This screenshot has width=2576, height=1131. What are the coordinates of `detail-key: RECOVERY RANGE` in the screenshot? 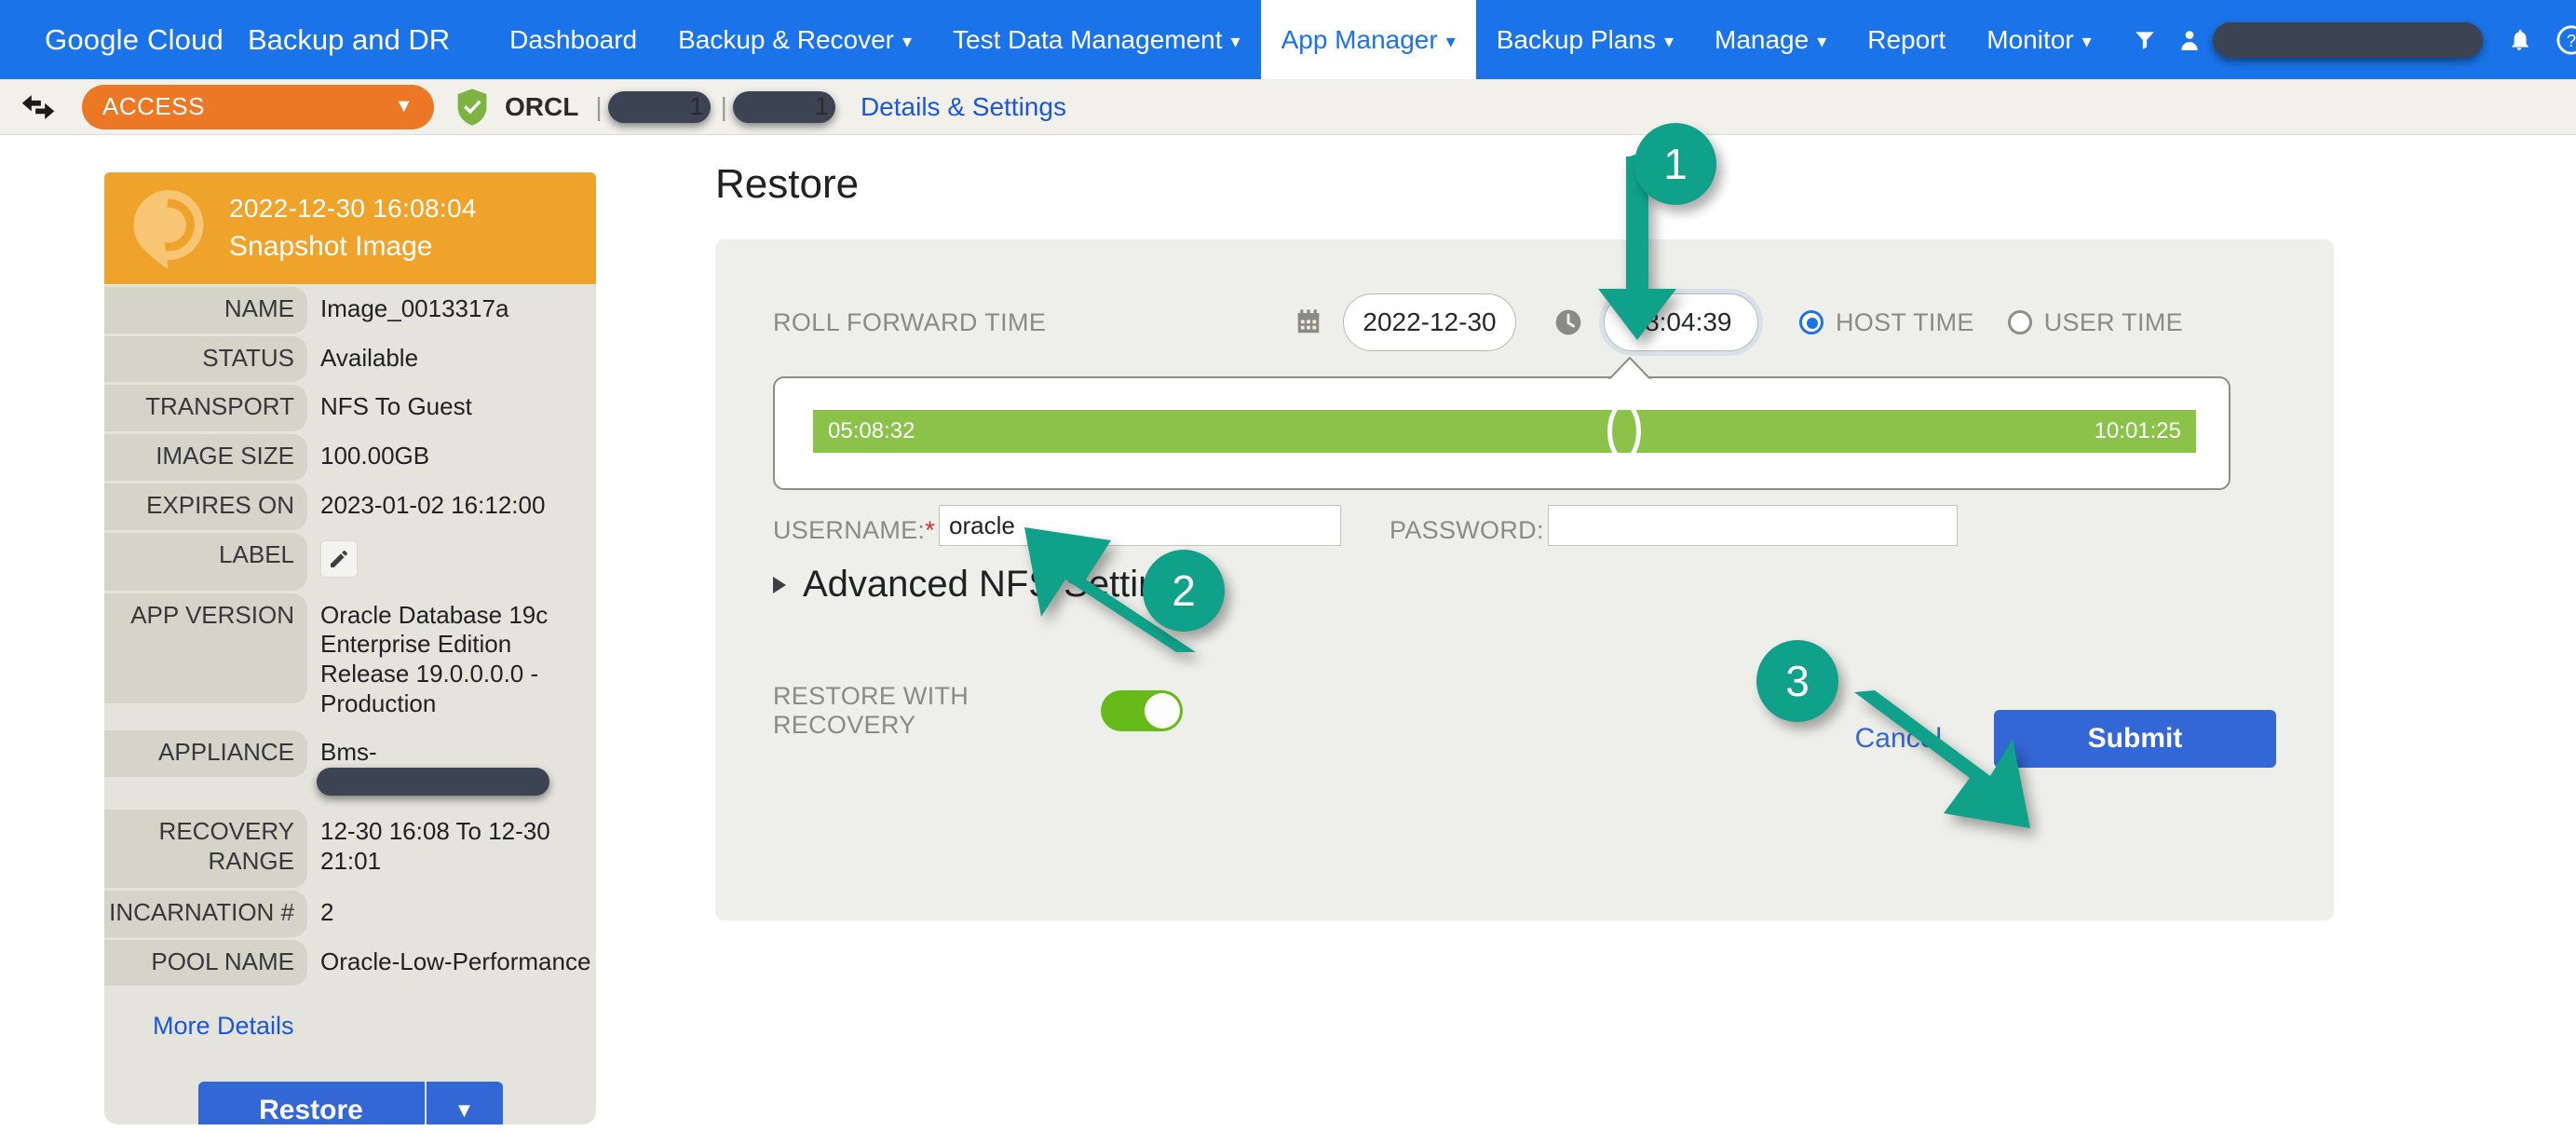 It's located at (205, 849).